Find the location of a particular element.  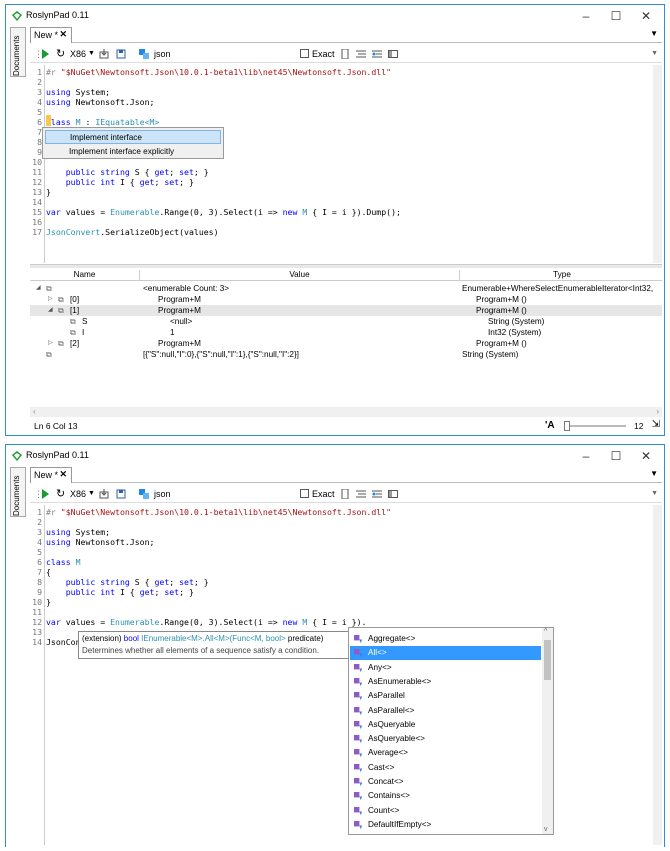

line-number: 7 is located at coordinates (39, 572).